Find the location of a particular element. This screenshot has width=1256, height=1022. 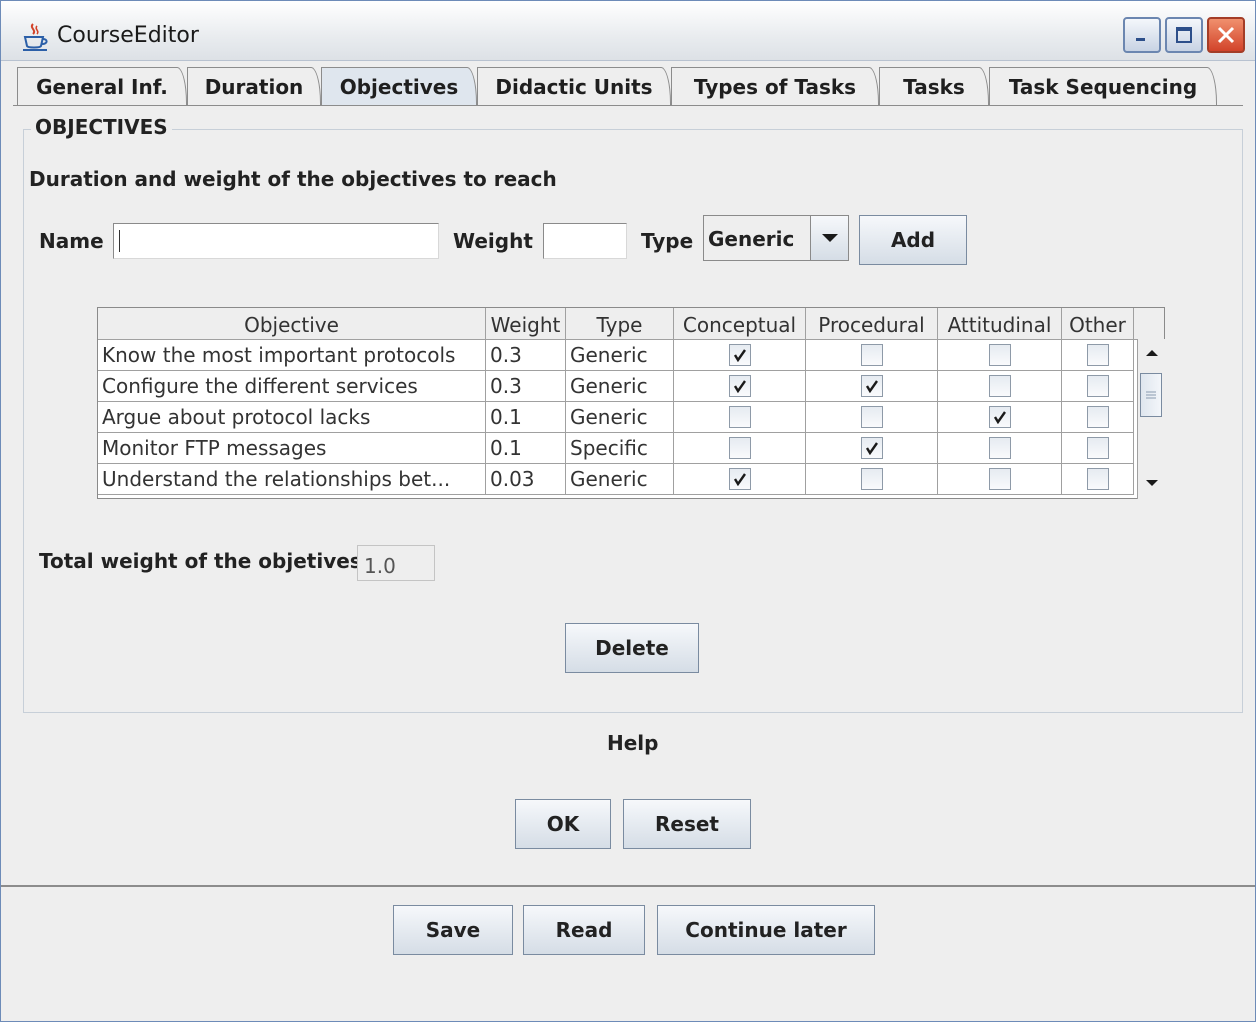

minimize-button is located at coordinates (1142, 35).